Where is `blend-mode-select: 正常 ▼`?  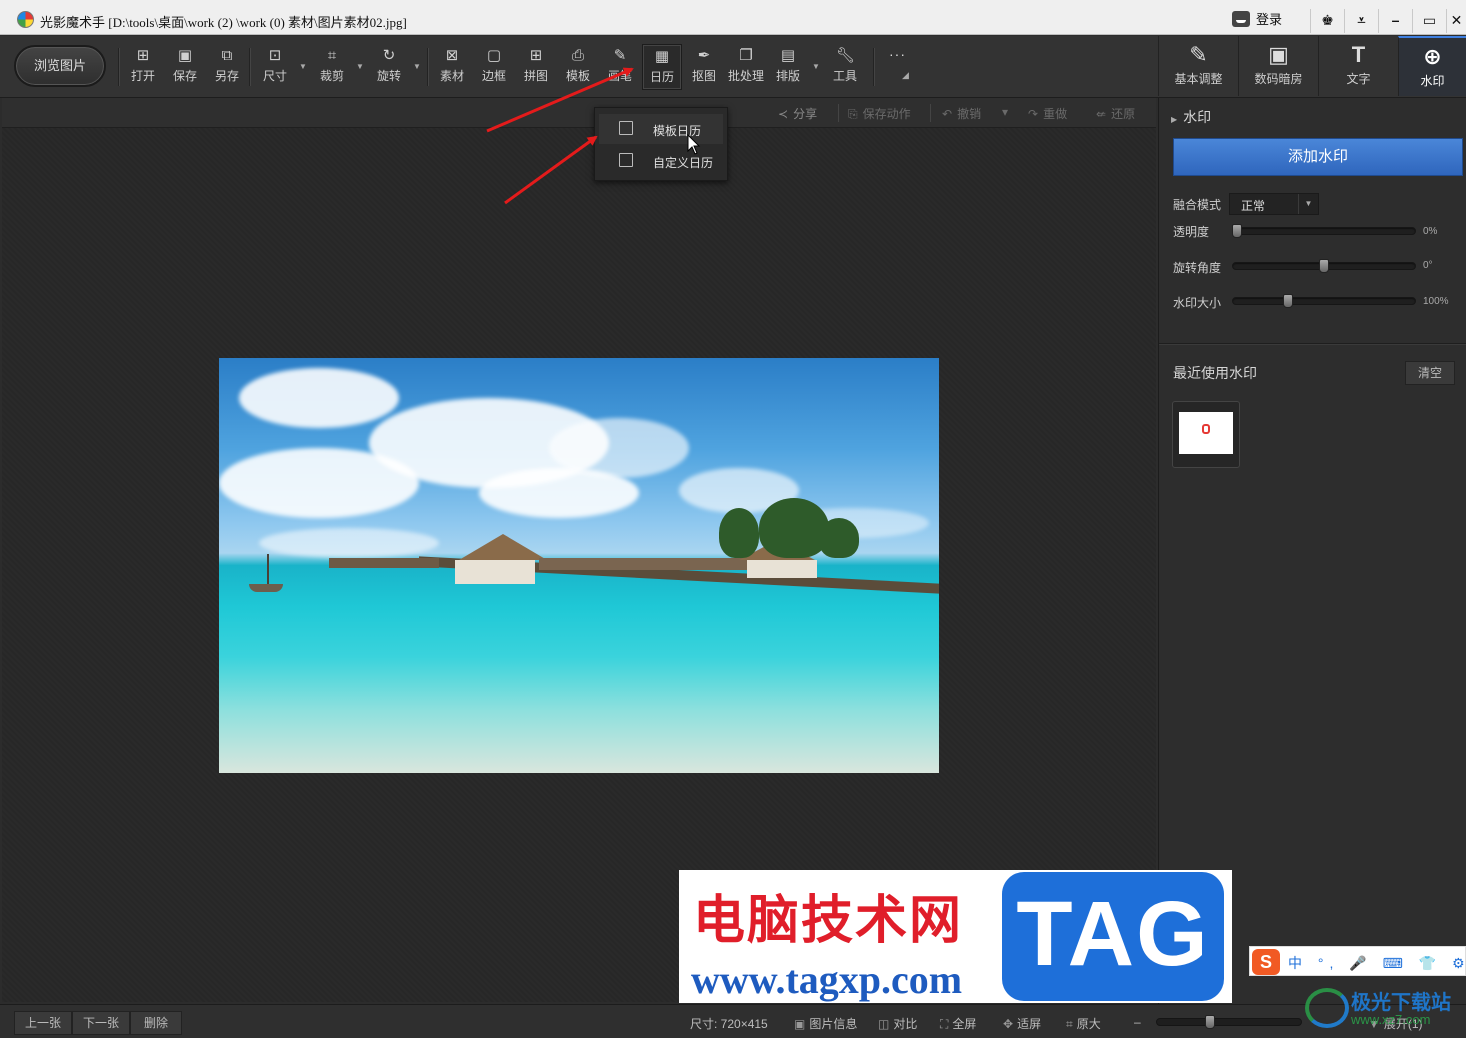 blend-mode-select: 正常 ▼ is located at coordinates (1274, 204).